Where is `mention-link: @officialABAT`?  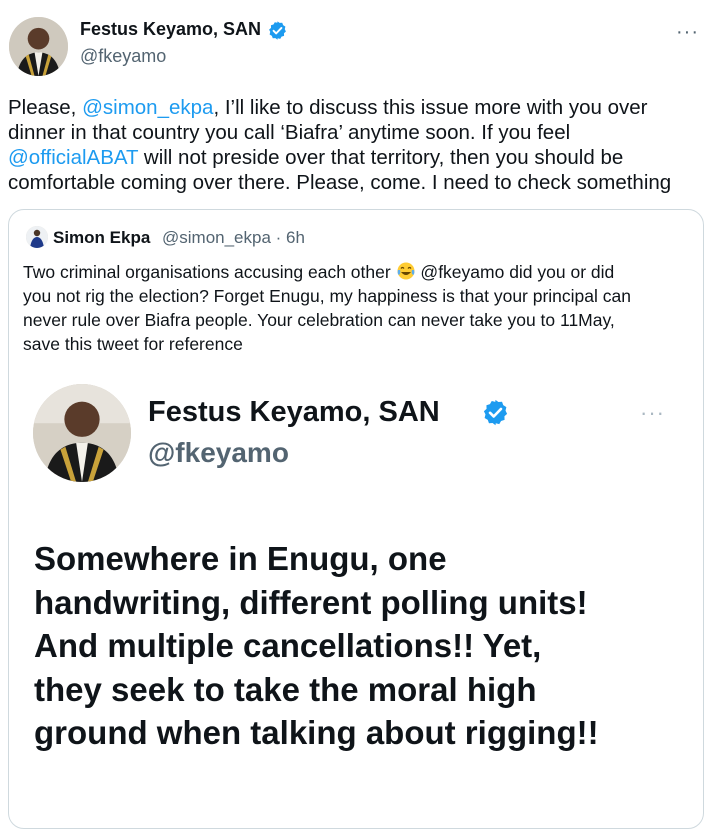
mention-link: @officialABAT is located at coordinates (73, 157).